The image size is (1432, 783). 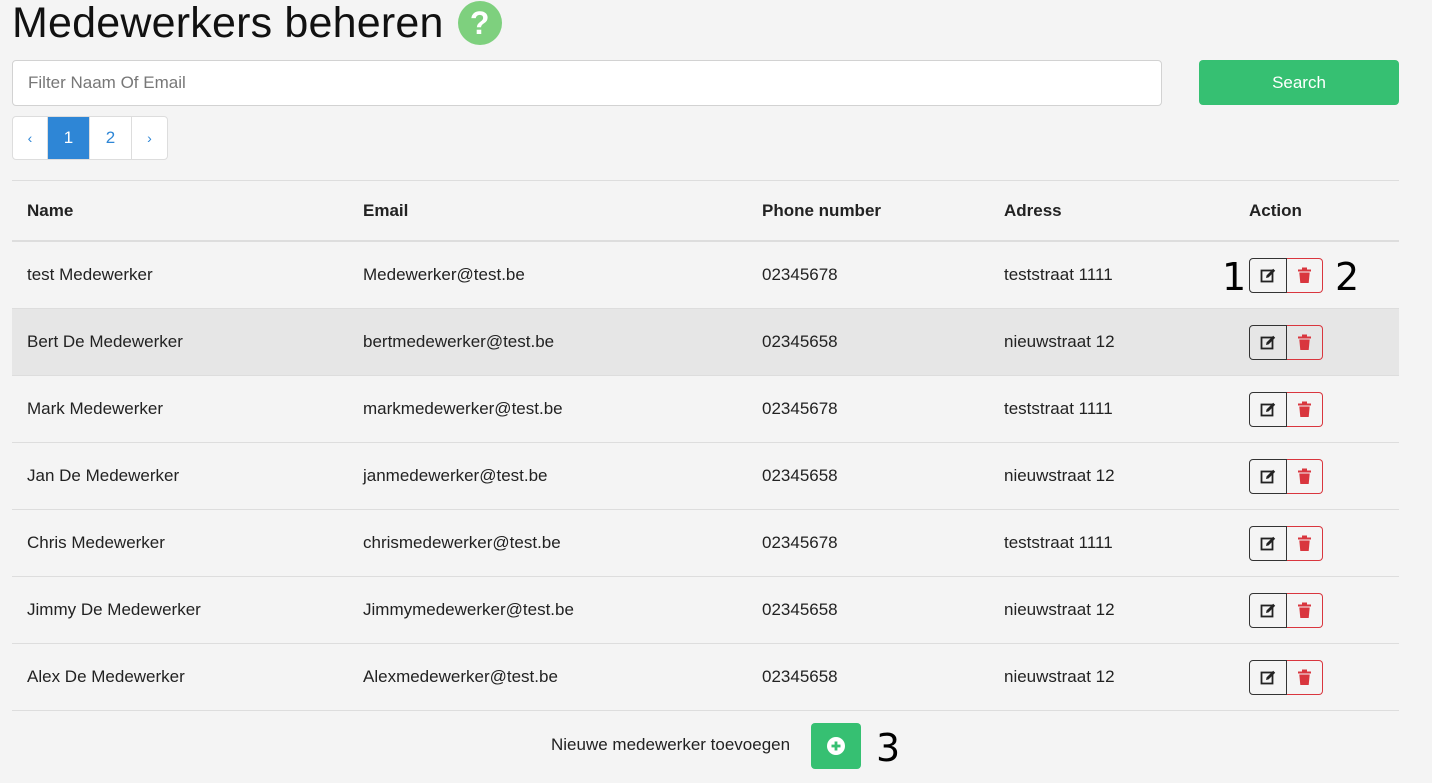 I want to click on cell-email: Jimmymedewerker@test.be, so click(x=468, y=609).